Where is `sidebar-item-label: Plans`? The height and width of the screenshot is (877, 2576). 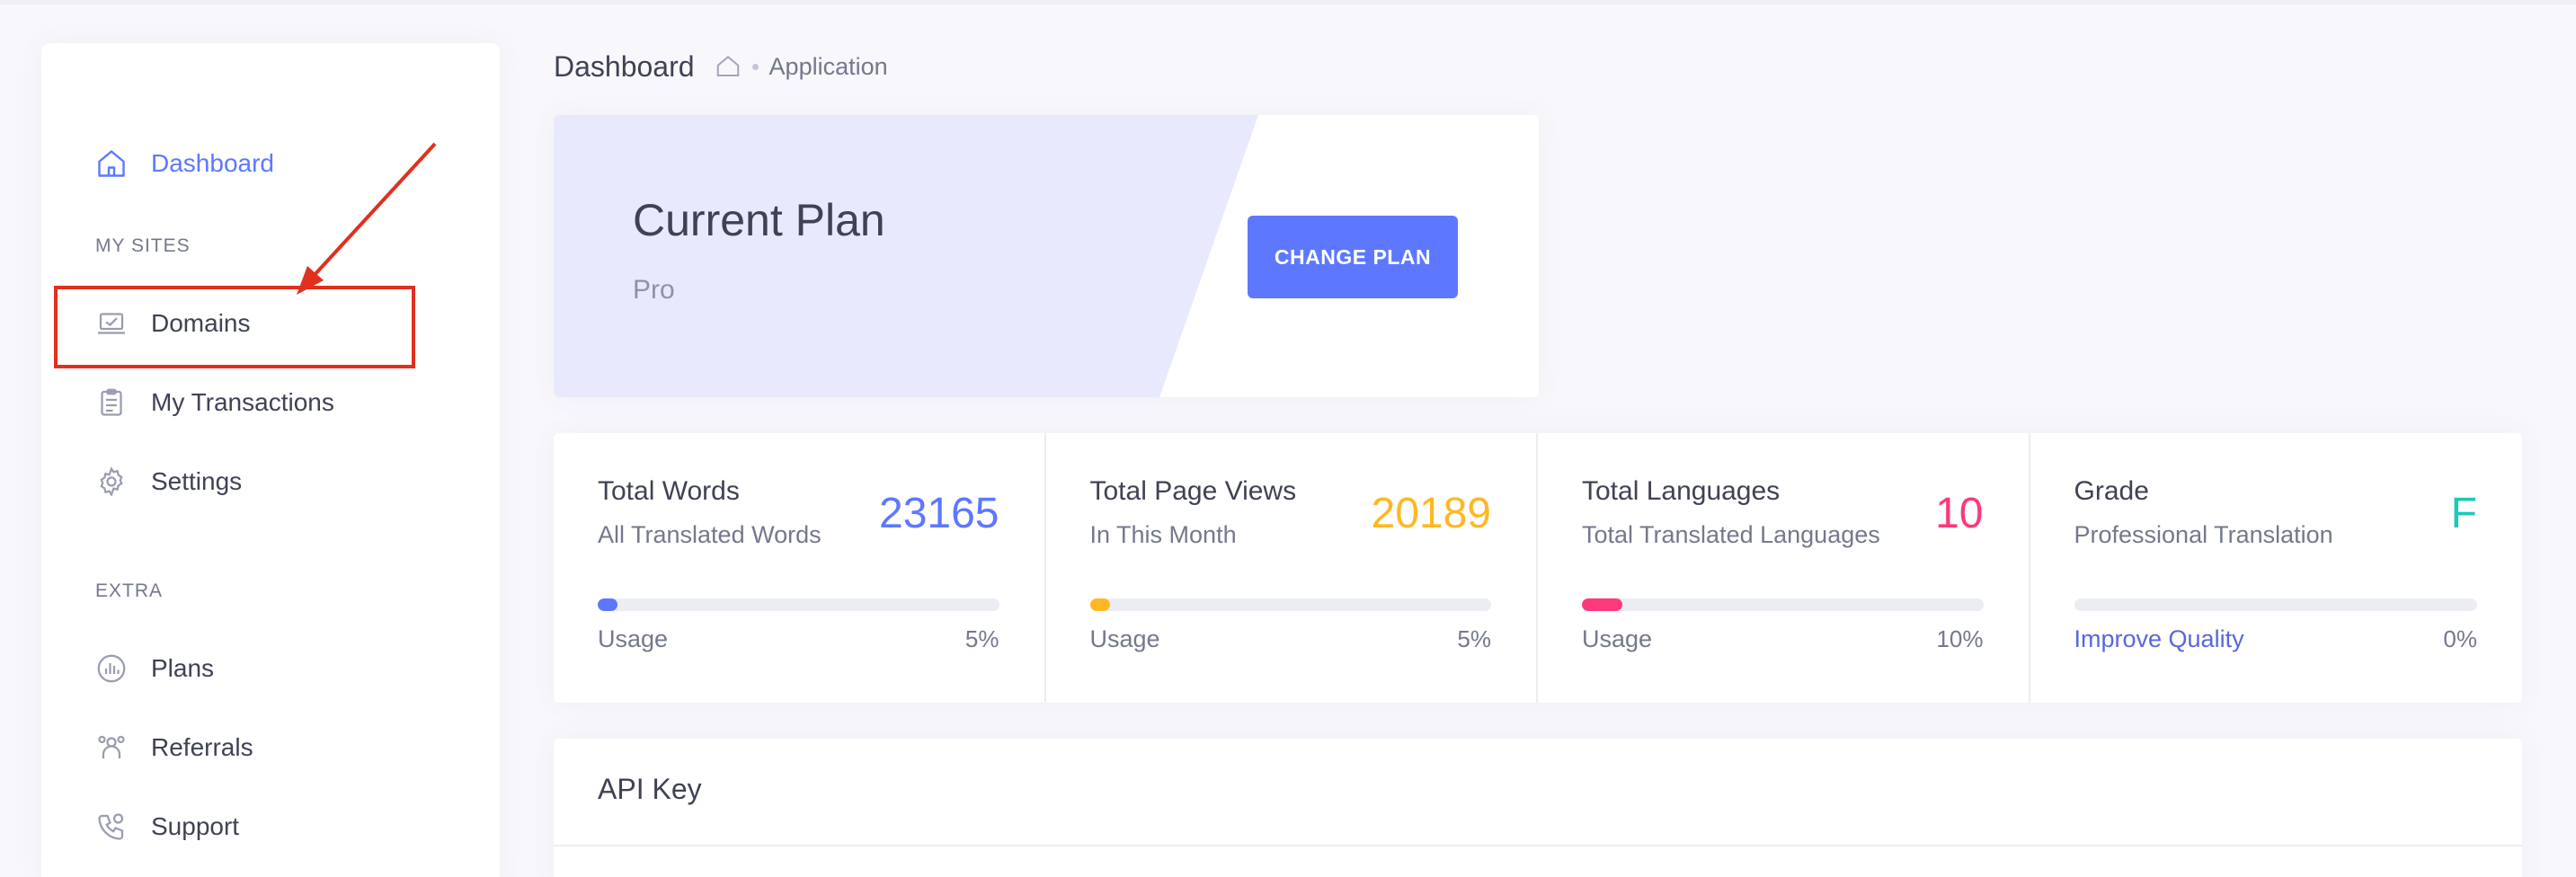 sidebar-item-label: Plans is located at coordinates (183, 668).